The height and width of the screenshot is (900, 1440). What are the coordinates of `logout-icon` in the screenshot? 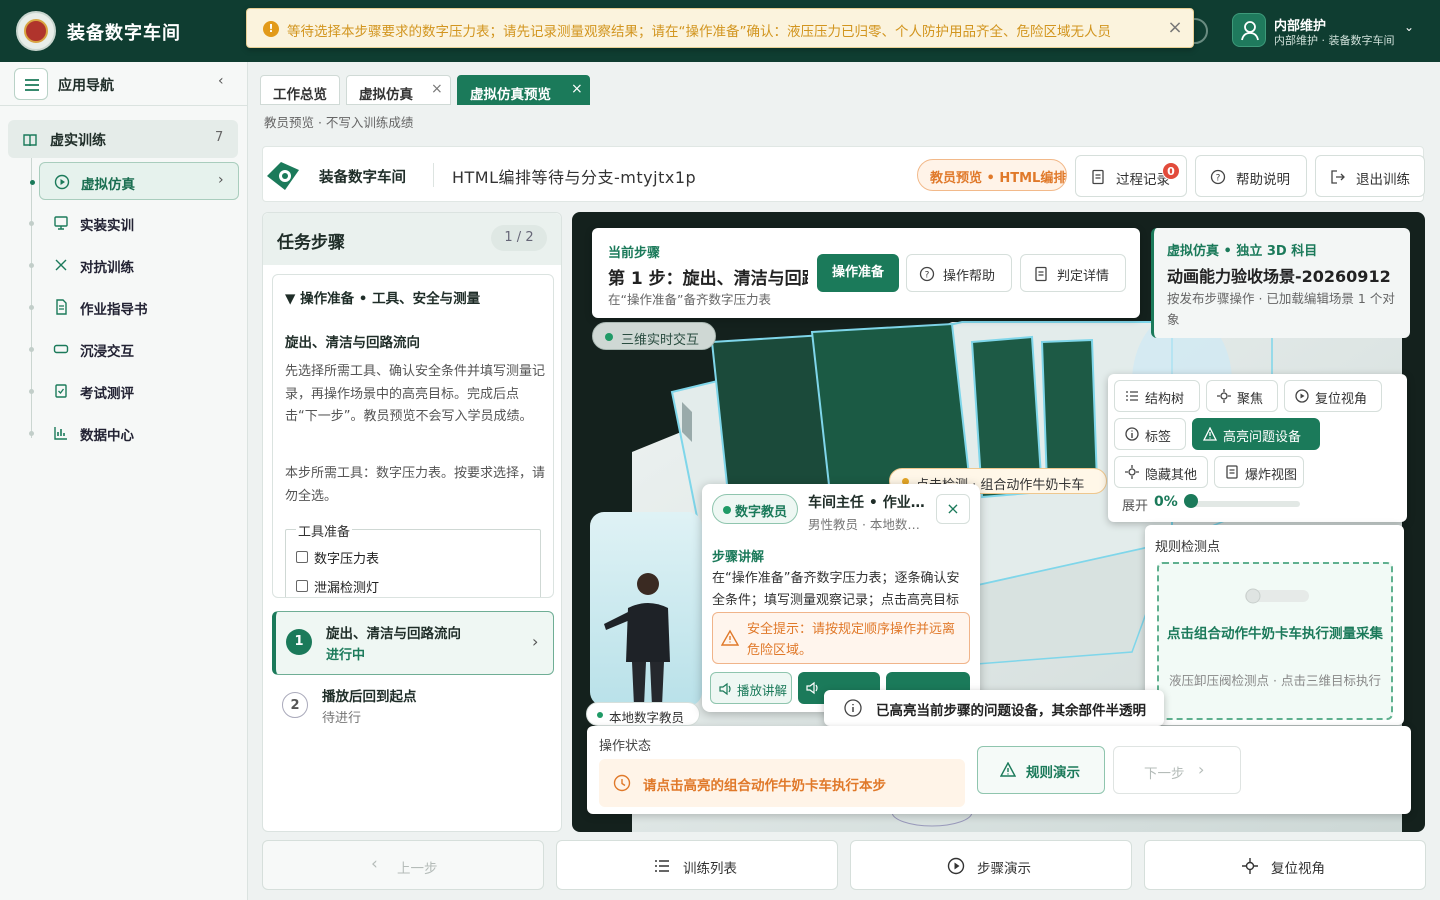 It's located at (1338, 177).